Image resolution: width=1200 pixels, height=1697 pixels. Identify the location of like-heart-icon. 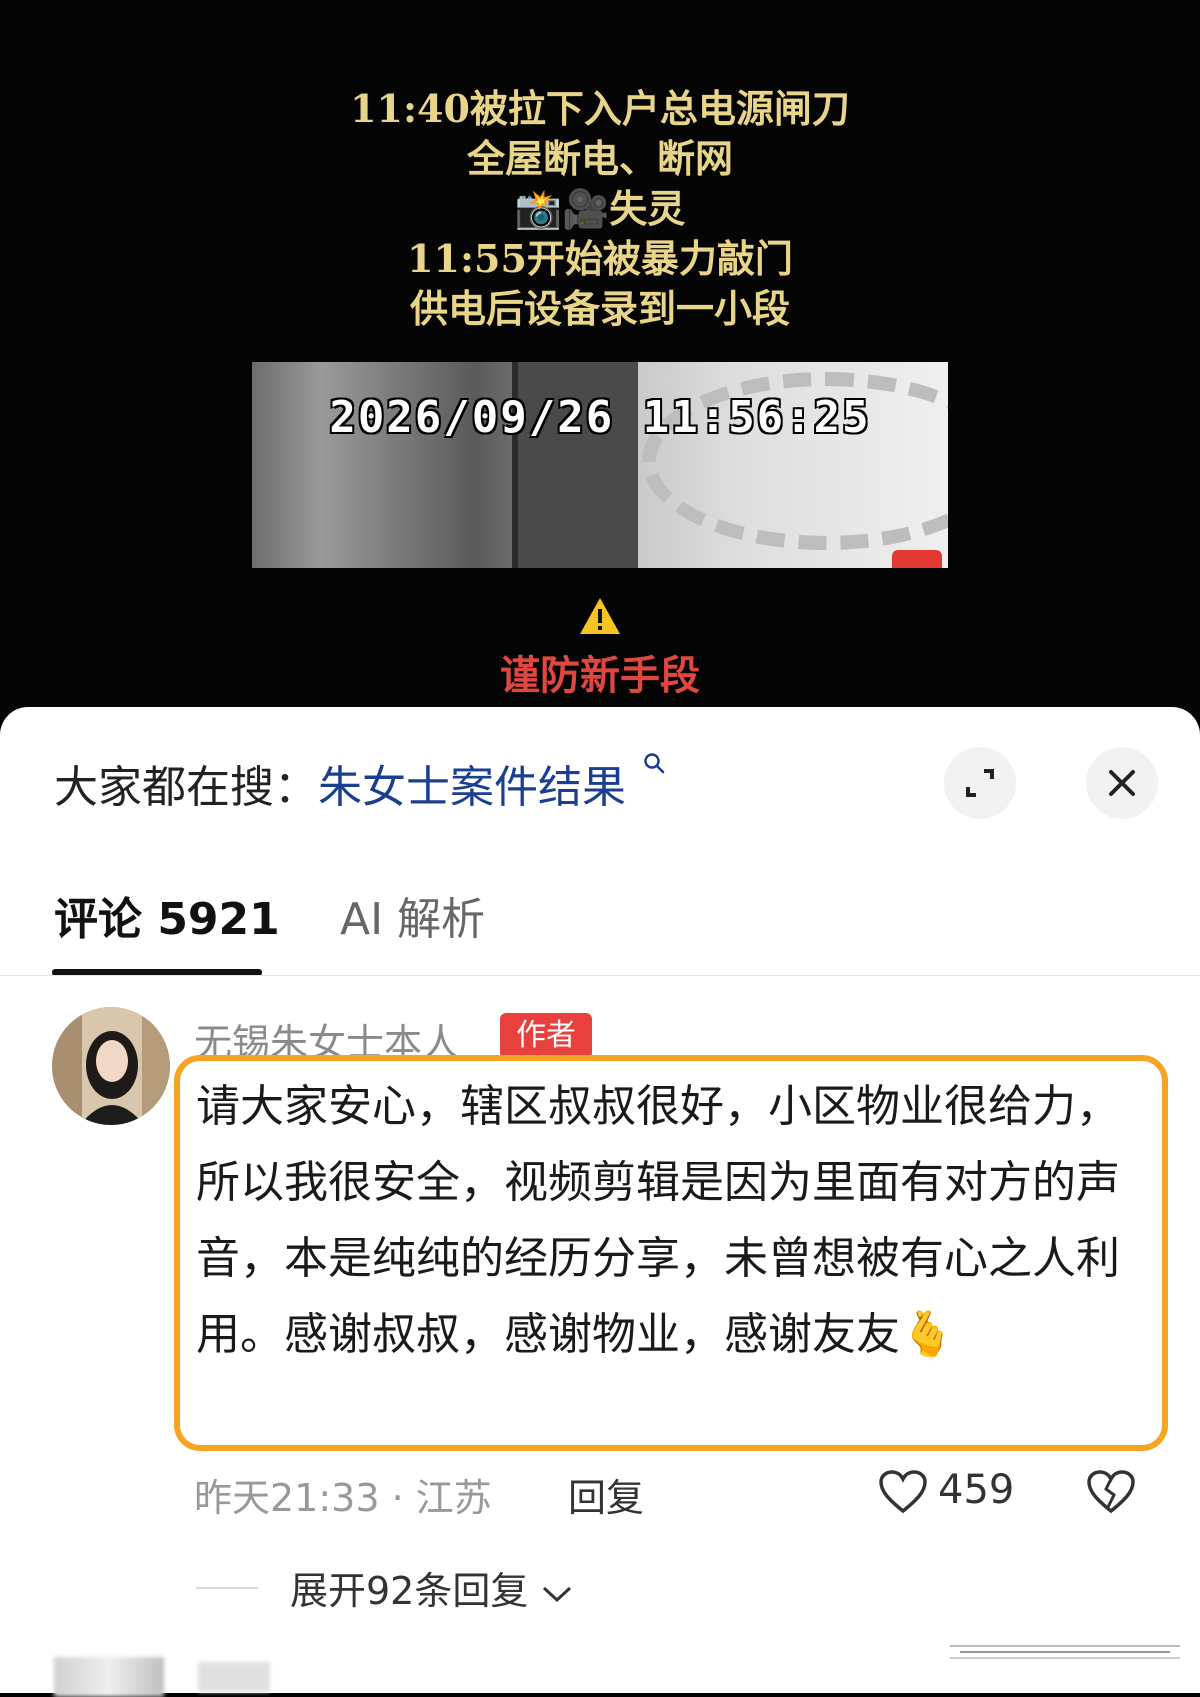
(903, 1492).